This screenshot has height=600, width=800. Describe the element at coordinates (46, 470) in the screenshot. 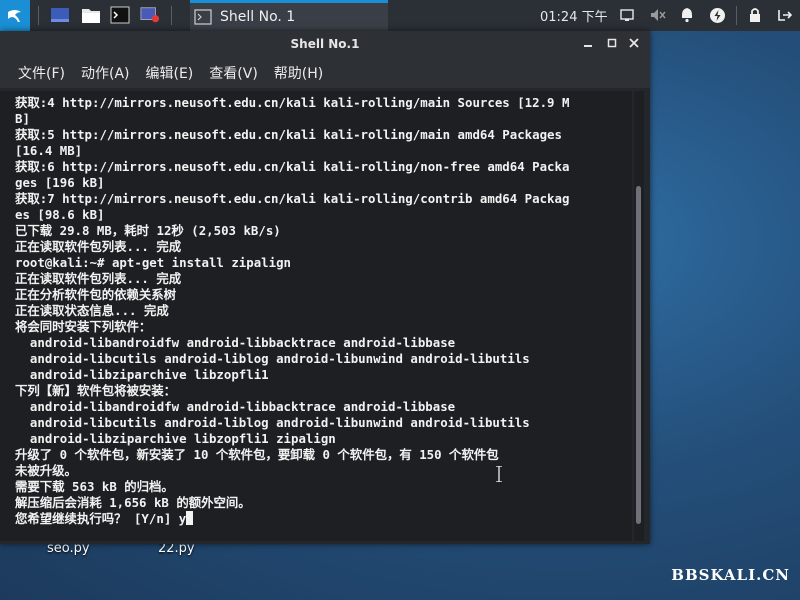

I see `terminal-line: 未被升级。` at that location.